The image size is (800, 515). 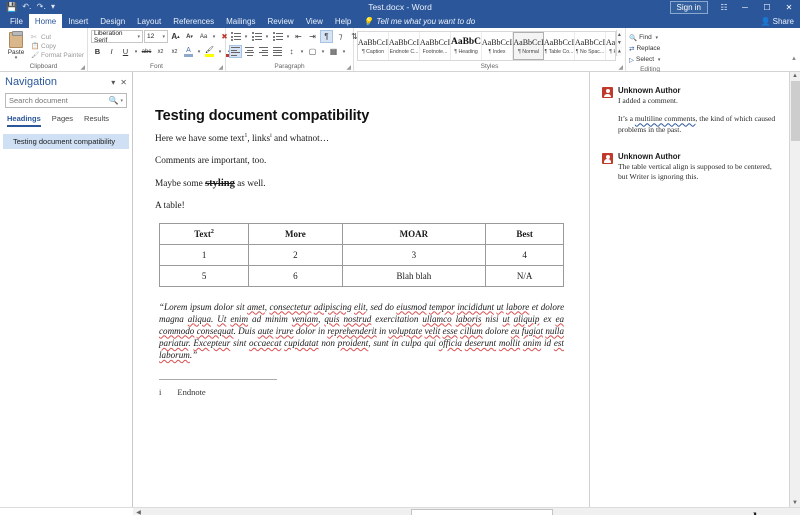 I want to click on search-icon: 🔍, so click(x=114, y=100).